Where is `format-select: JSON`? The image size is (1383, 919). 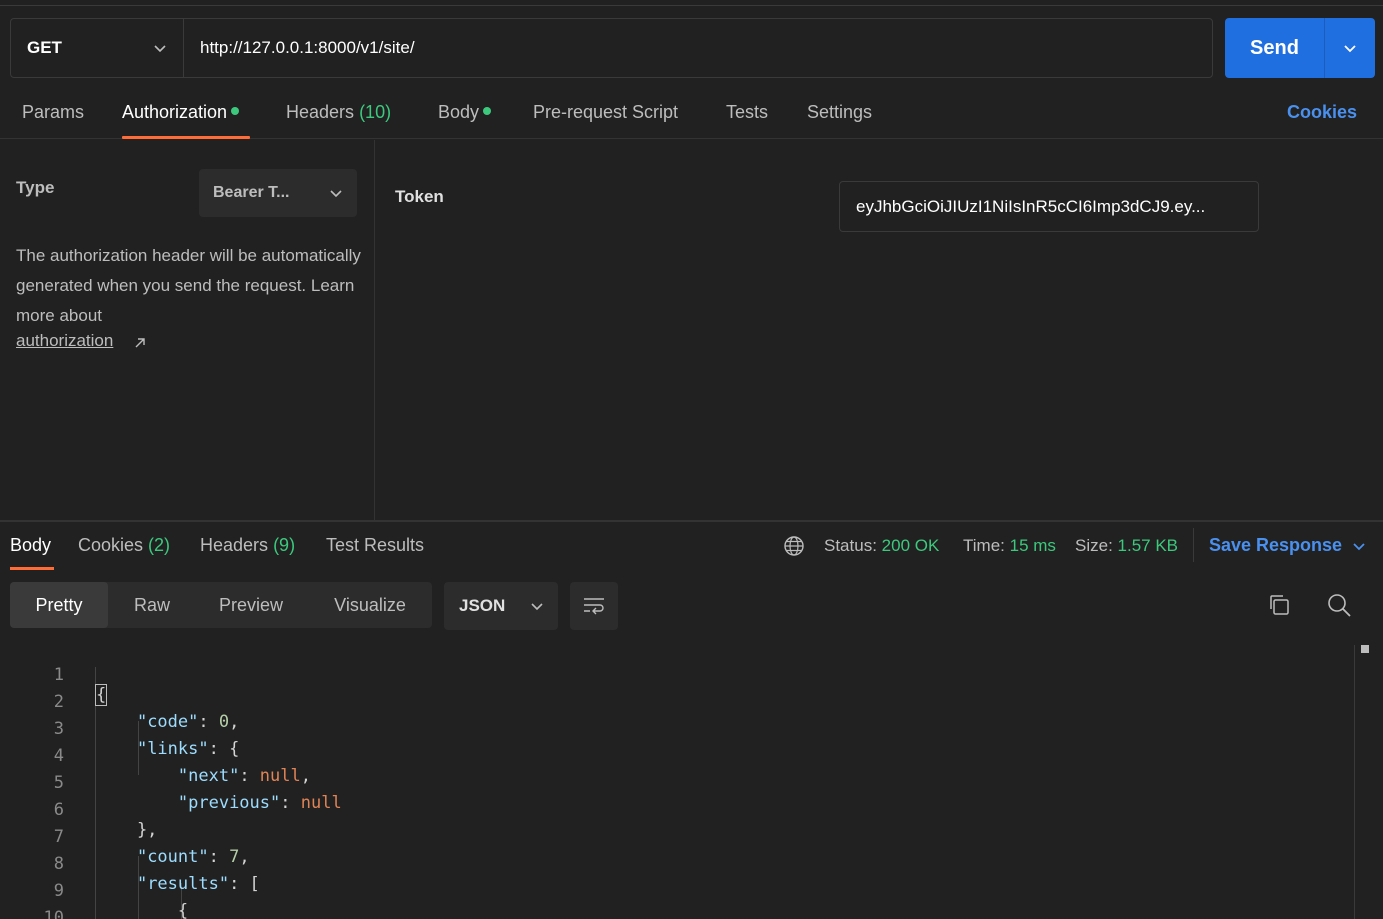
format-select: JSON is located at coordinates (501, 606).